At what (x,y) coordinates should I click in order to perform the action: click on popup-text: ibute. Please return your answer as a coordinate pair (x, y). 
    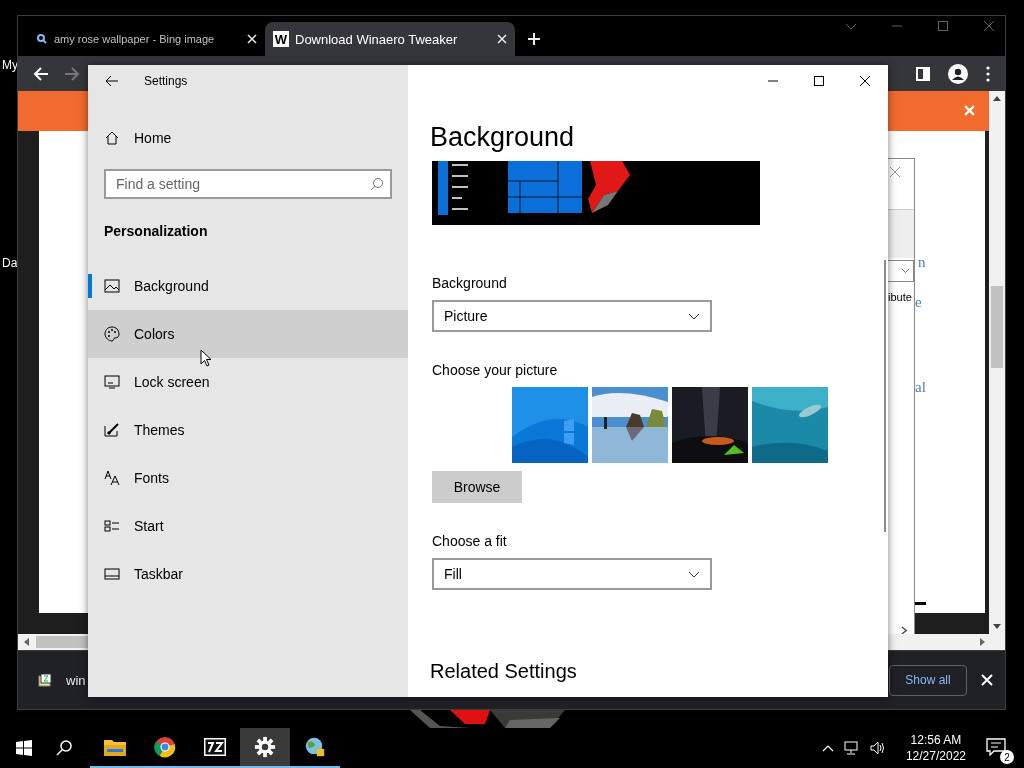
    Looking at the image, I should click on (900, 297).